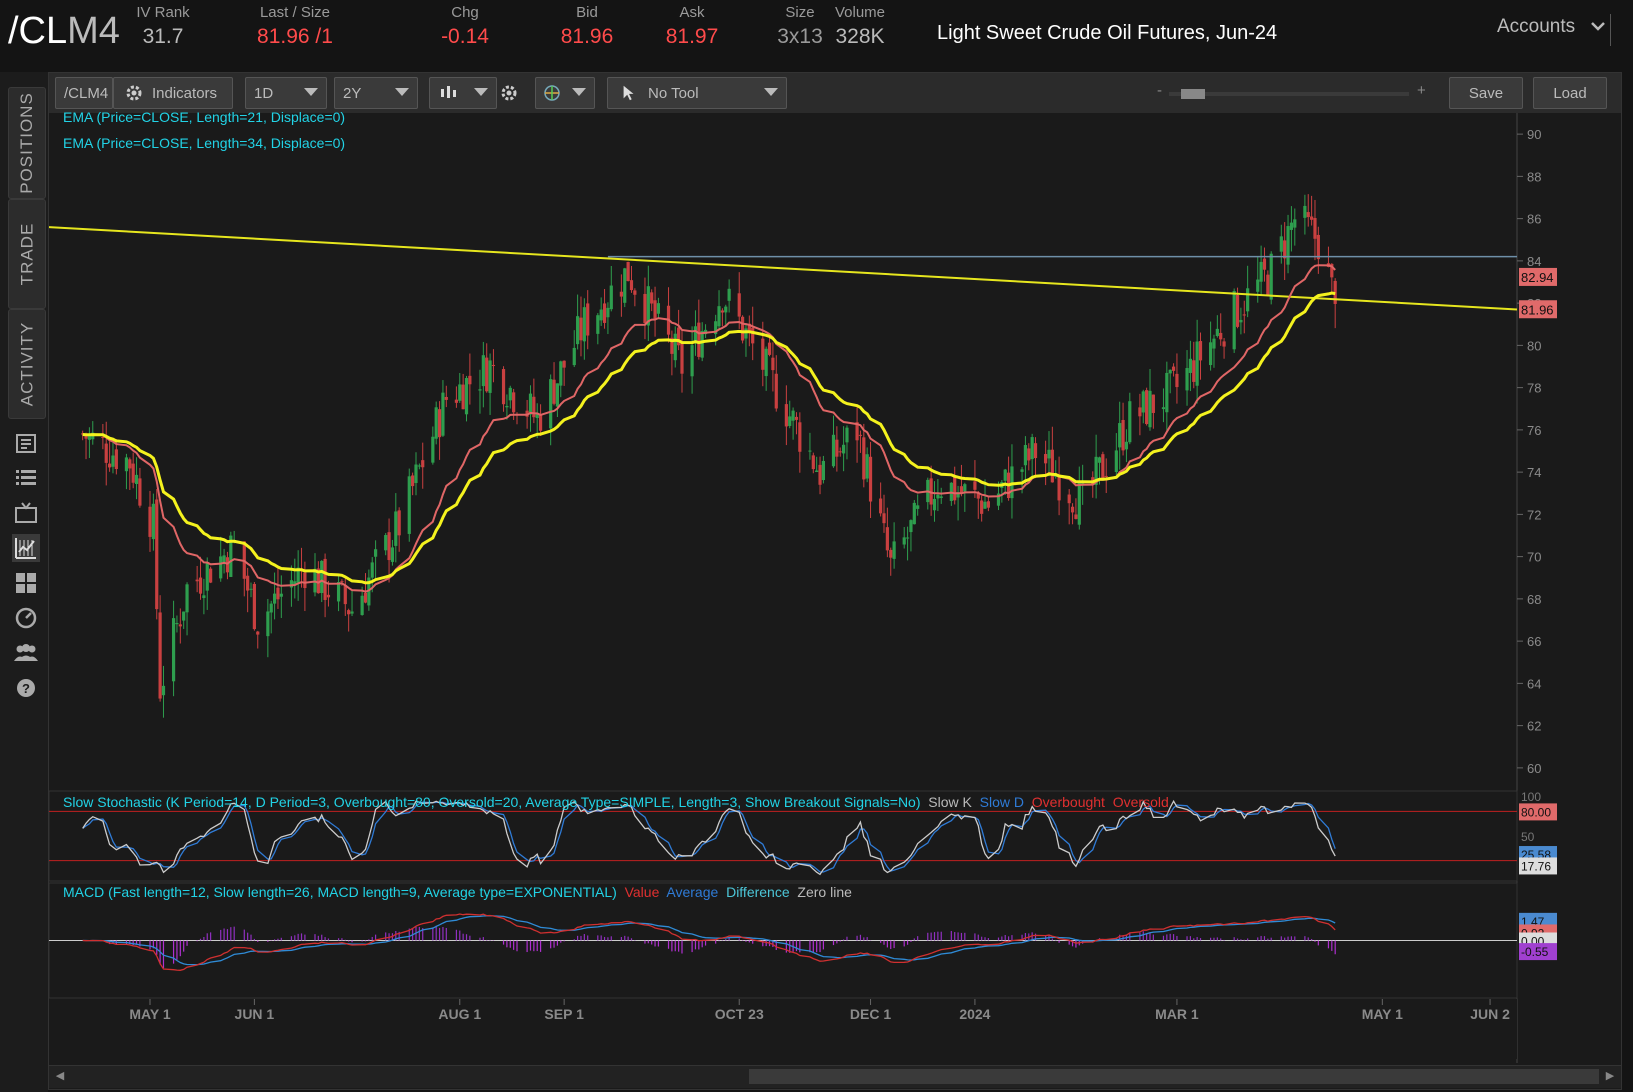 This screenshot has height=1092, width=1633. I want to click on save-button: Save, so click(1486, 93).